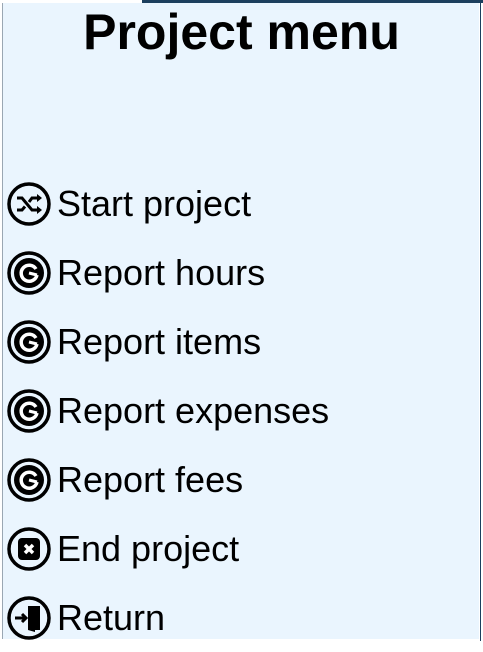 The image size is (483, 652). I want to click on menu-item-report-fees: Report fees, so click(167, 479).